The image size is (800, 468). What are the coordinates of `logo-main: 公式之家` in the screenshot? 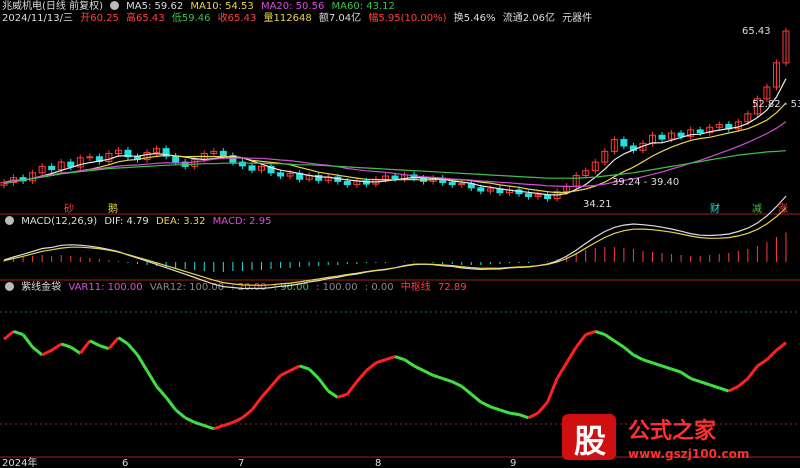 It's located at (672, 431).